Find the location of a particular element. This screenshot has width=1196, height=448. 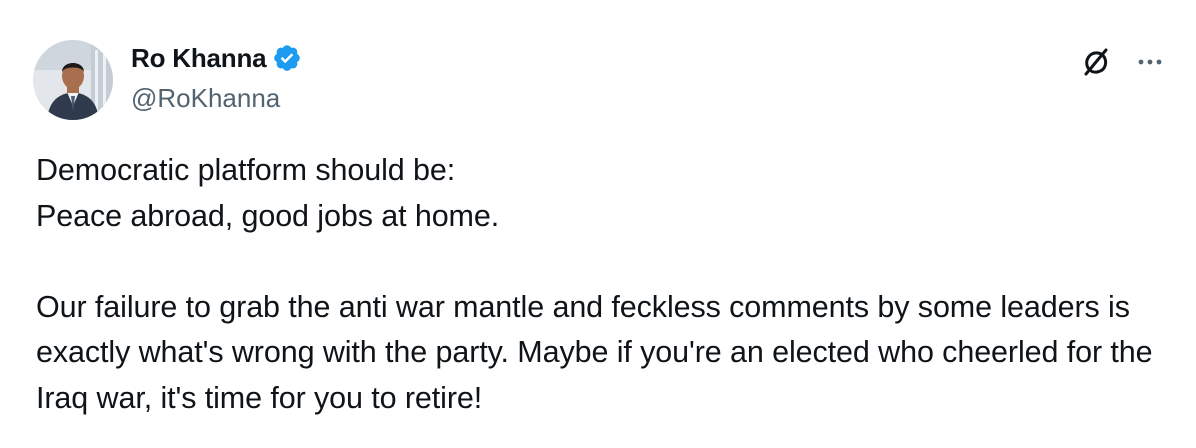

avatar is located at coordinates (73, 80).